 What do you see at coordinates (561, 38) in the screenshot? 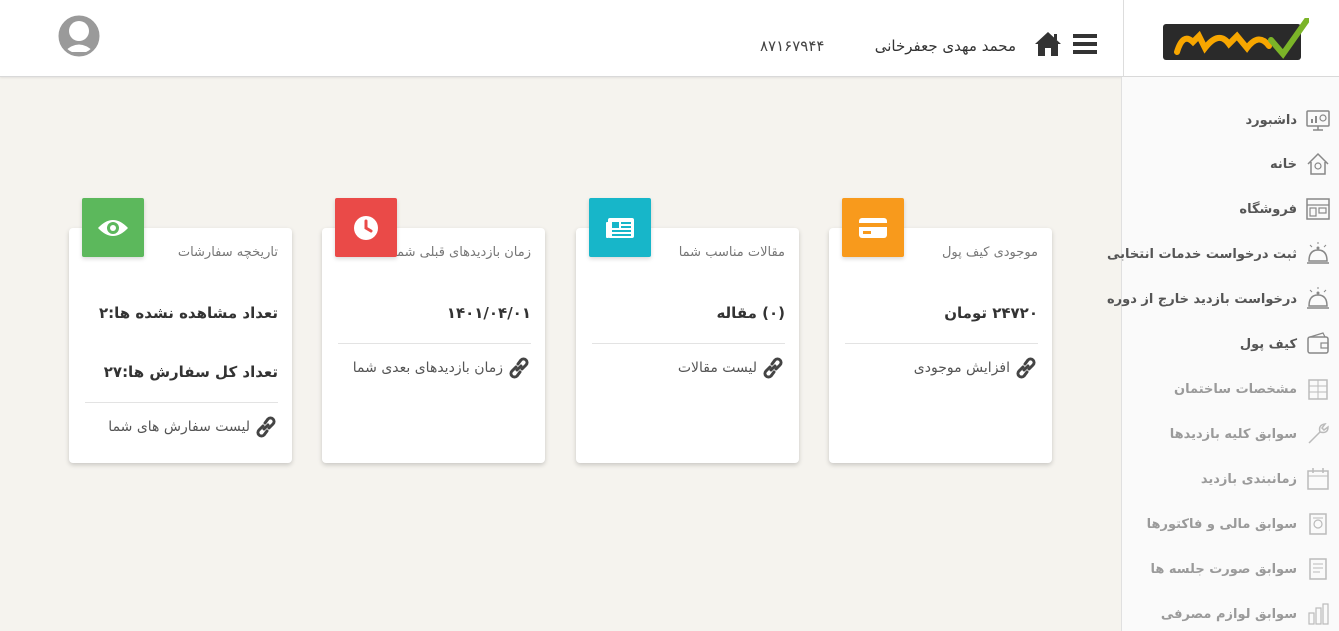
I see `top-header: ۸۷۱۶۷۹۴۴ محمد مهدی جعفرخانی` at bounding box center [561, 38].